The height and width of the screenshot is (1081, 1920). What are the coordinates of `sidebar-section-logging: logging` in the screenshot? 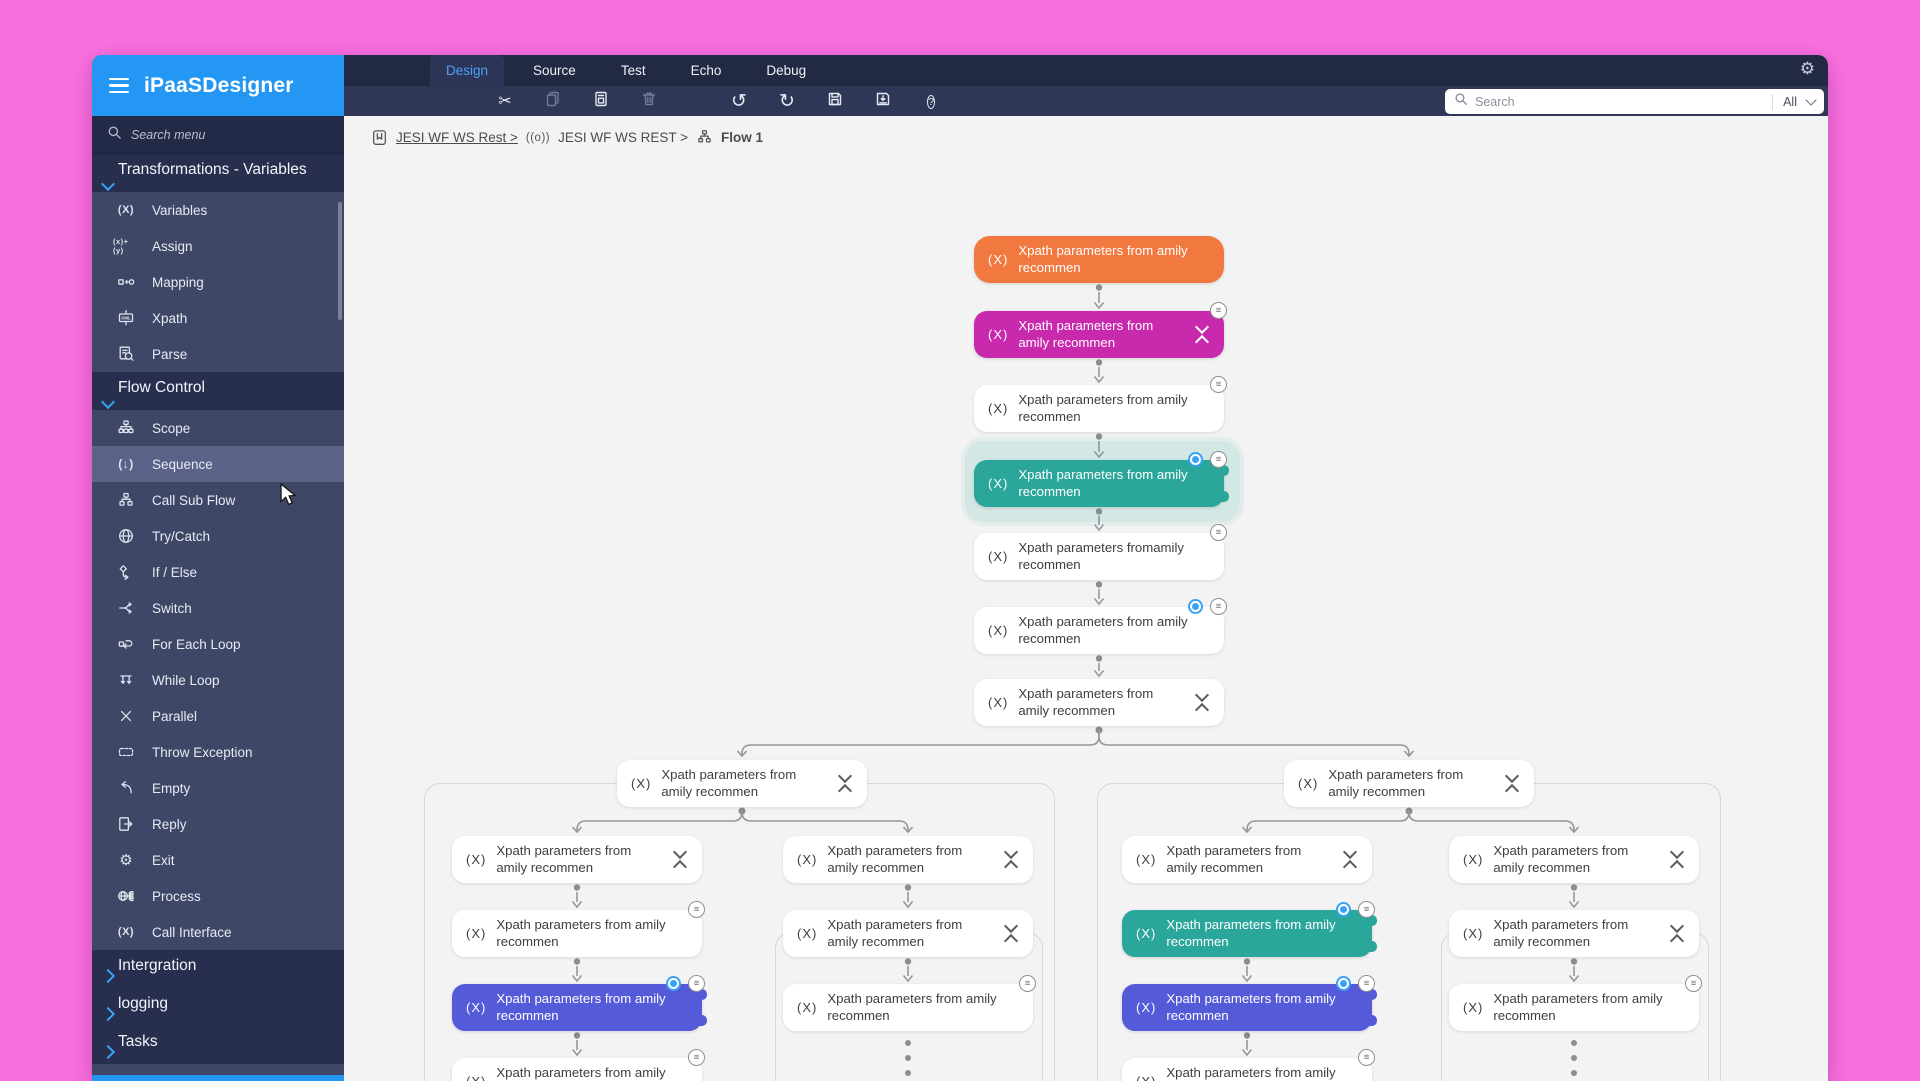 It's located at (218, 1007).